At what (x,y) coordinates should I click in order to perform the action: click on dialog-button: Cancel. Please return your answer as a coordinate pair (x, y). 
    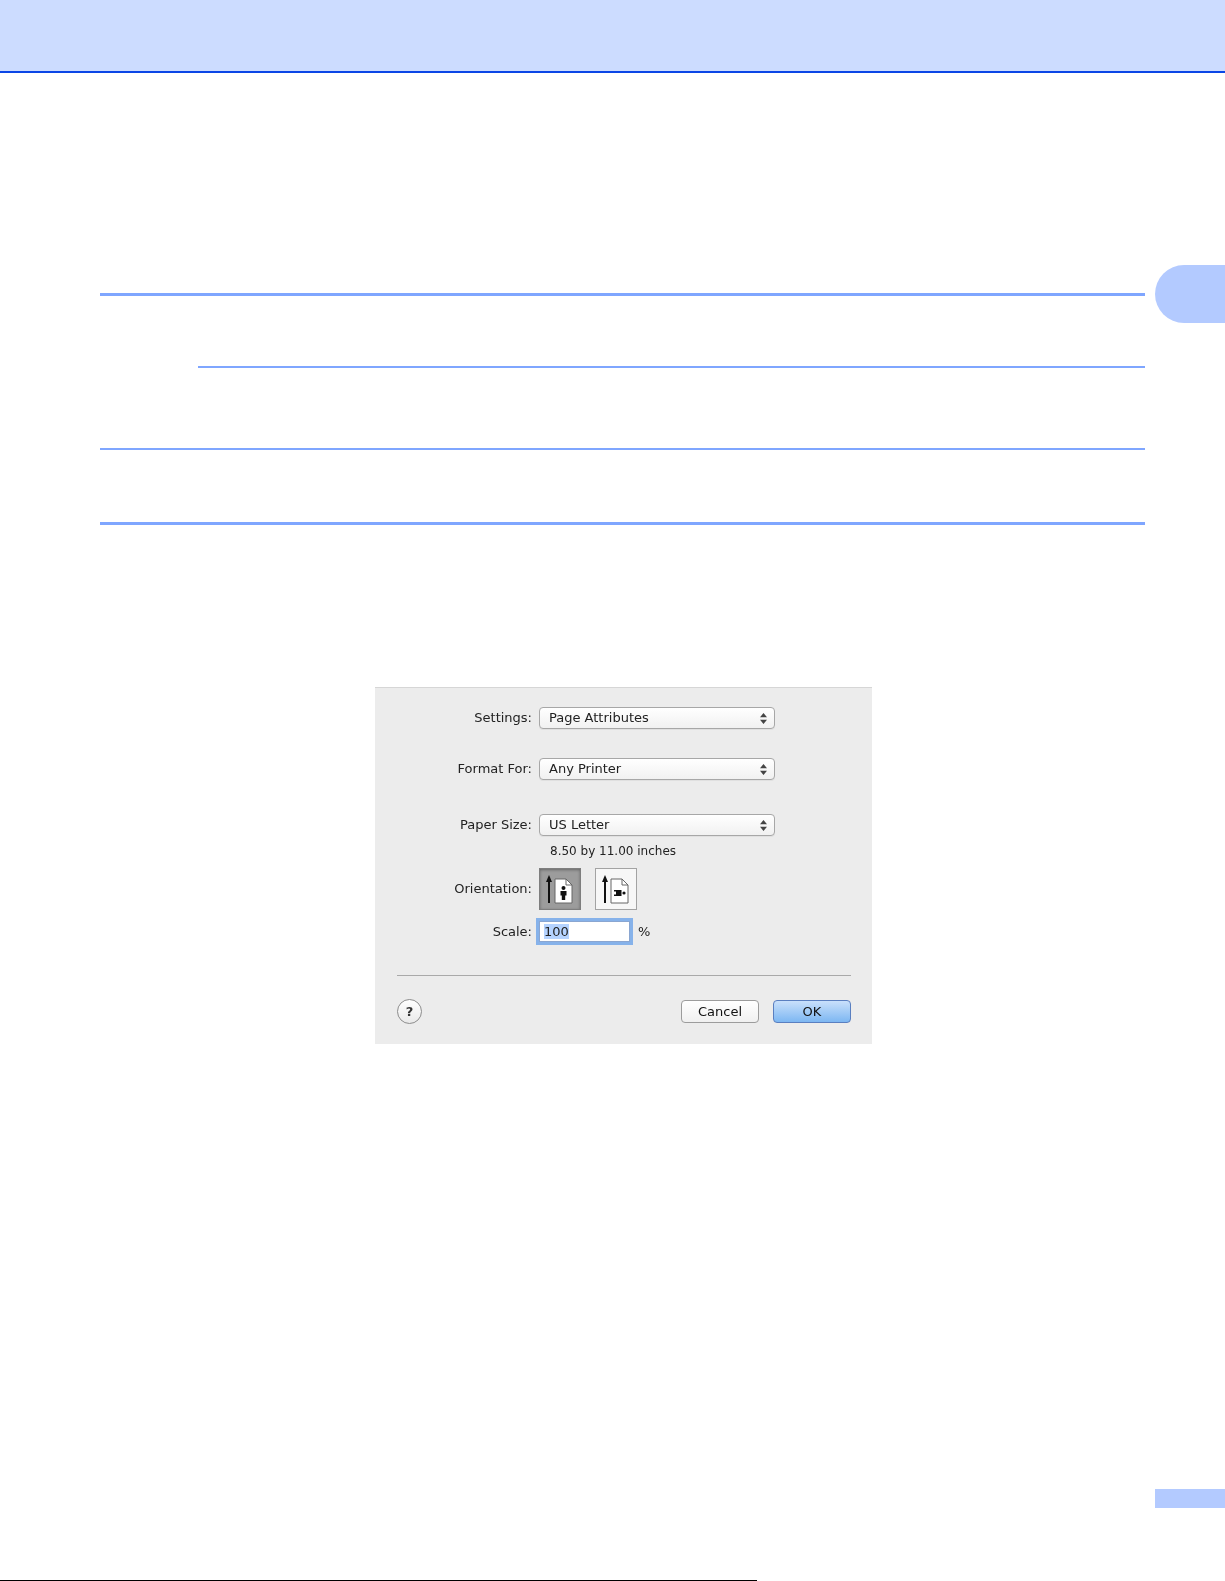
    Looking at the image, I should click on (720, 1011).